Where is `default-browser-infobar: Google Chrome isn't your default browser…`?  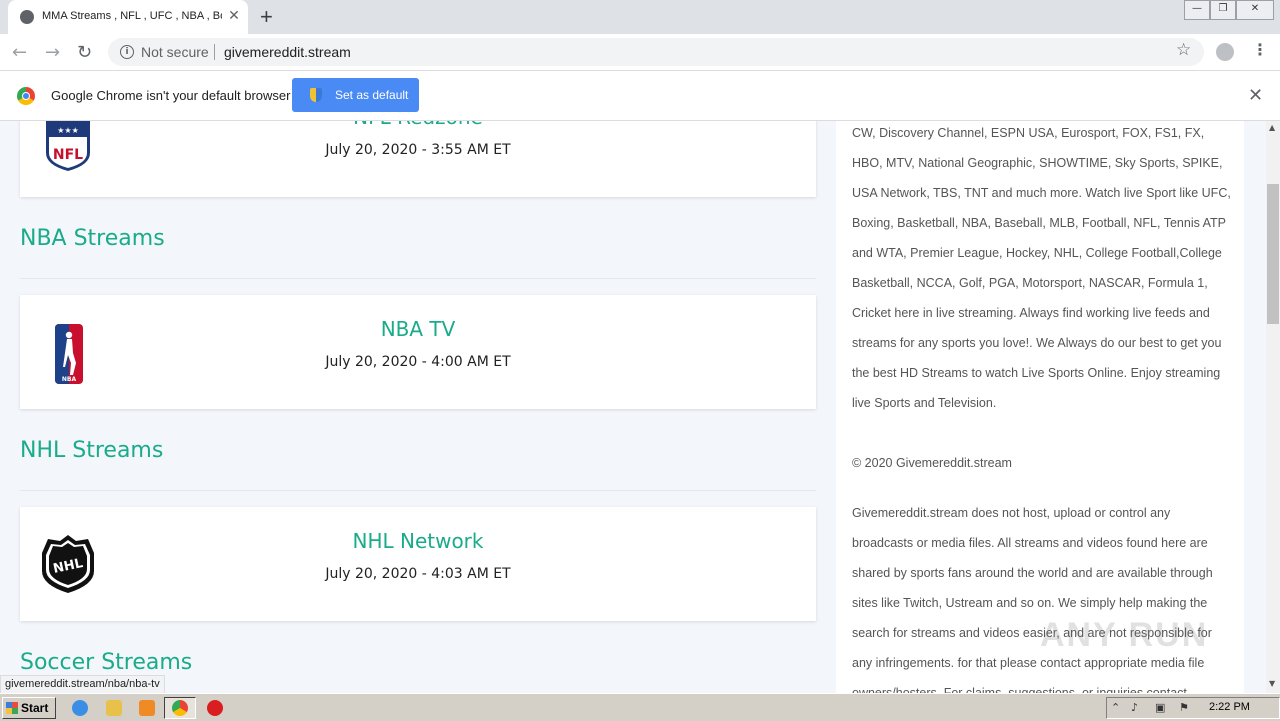 default-browser-infobar: Google Chrome isn't your default browser… is located at coordinates (640, 96).